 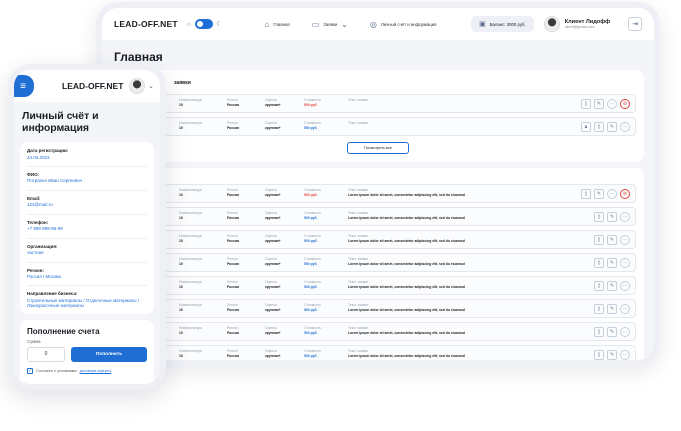 What do you see at coordinates (109, 354) in the screenshot?
I see `topup-button: Пополнить` at bounding box center [109, 354].